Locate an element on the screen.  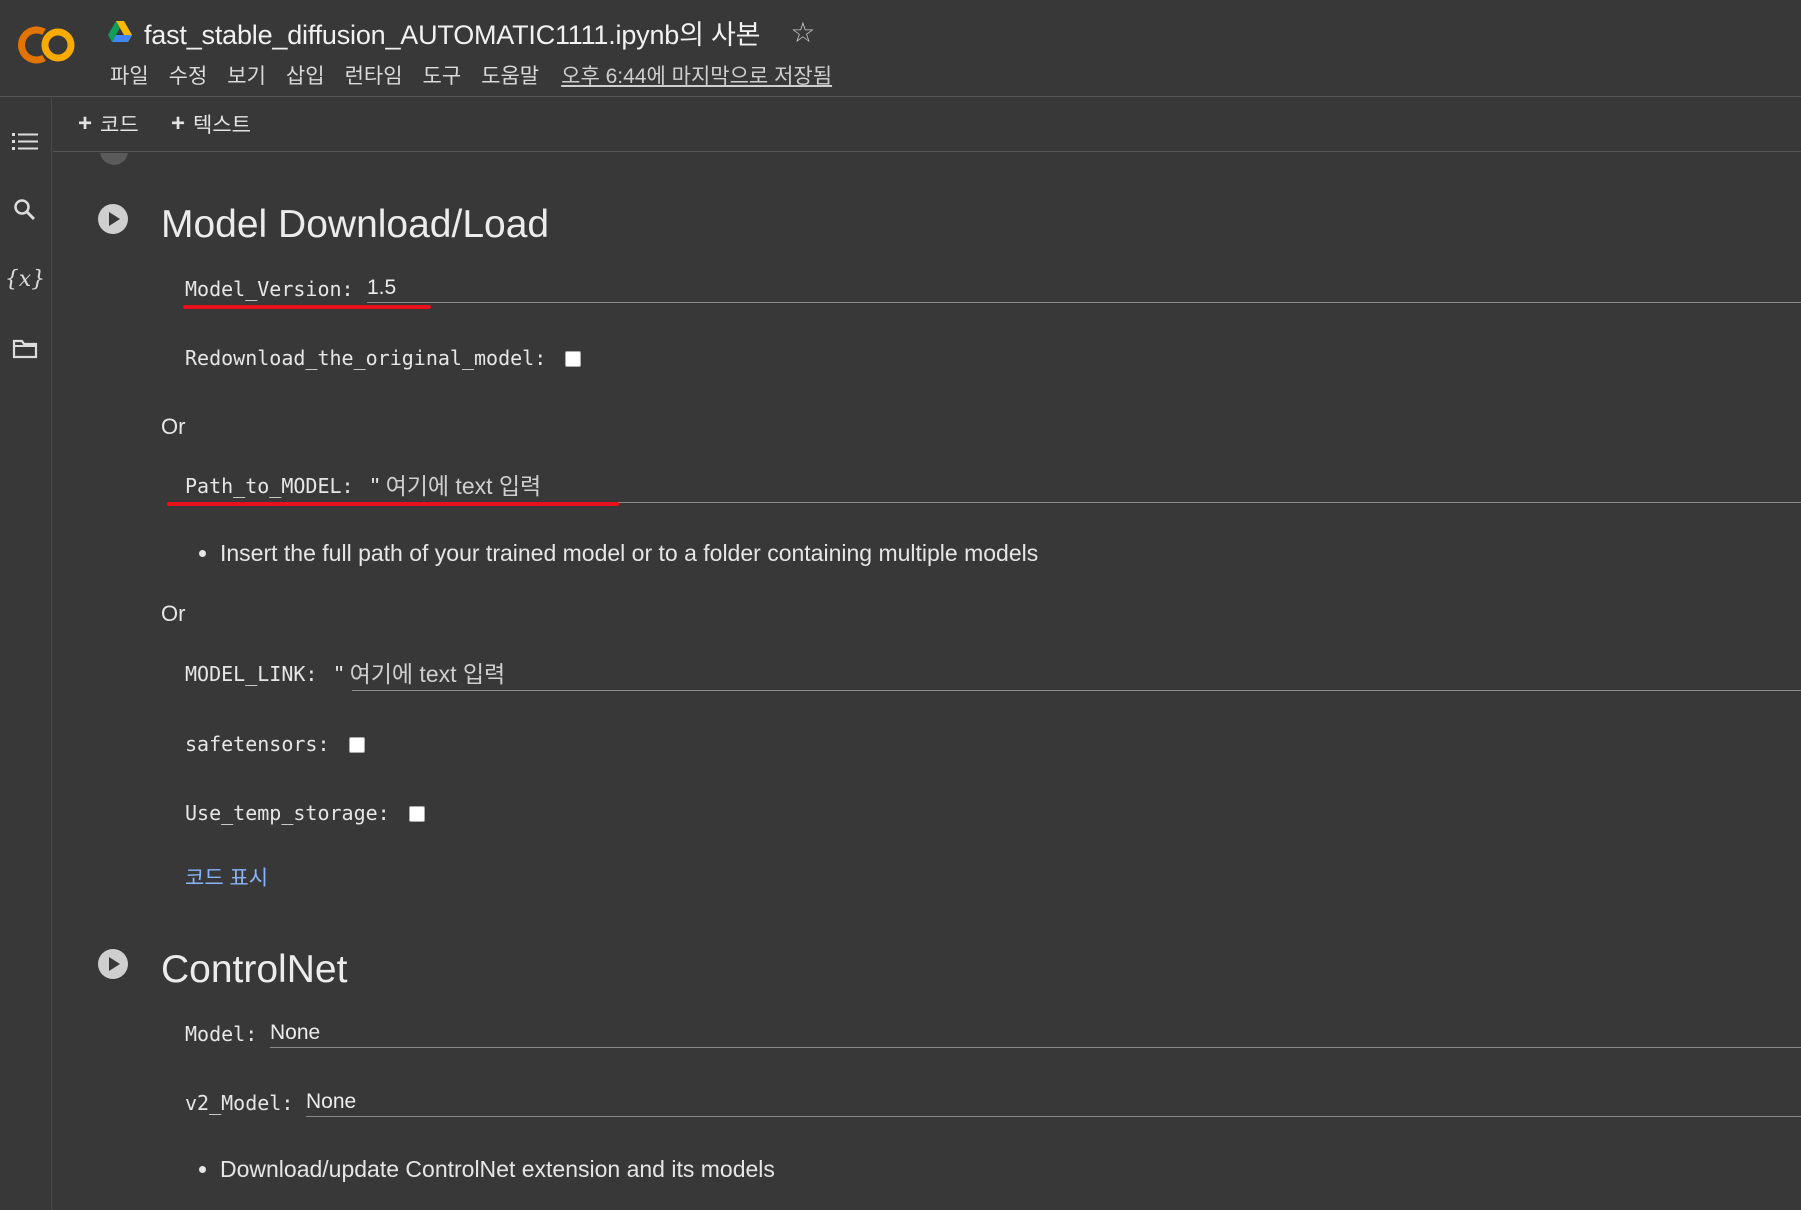
last-saved-status: 오후 6:44에 마지막으로 저장됨 is located at coordinates (696, 75).